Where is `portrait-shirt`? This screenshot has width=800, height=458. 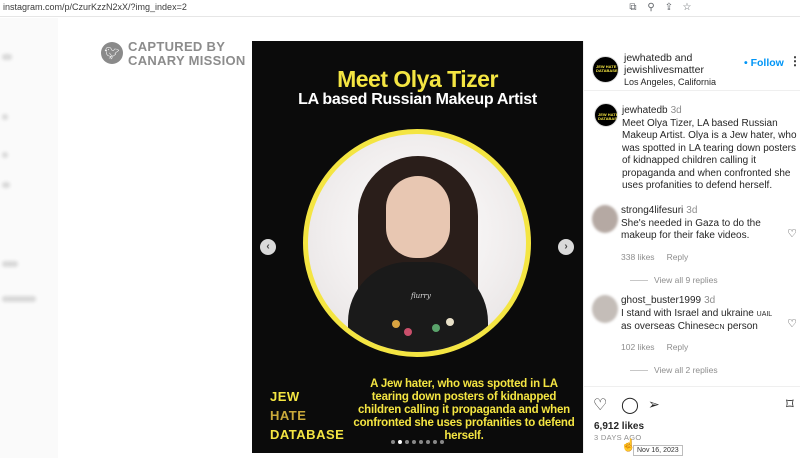
portrait-shirt is located at coordinates (418, 307).